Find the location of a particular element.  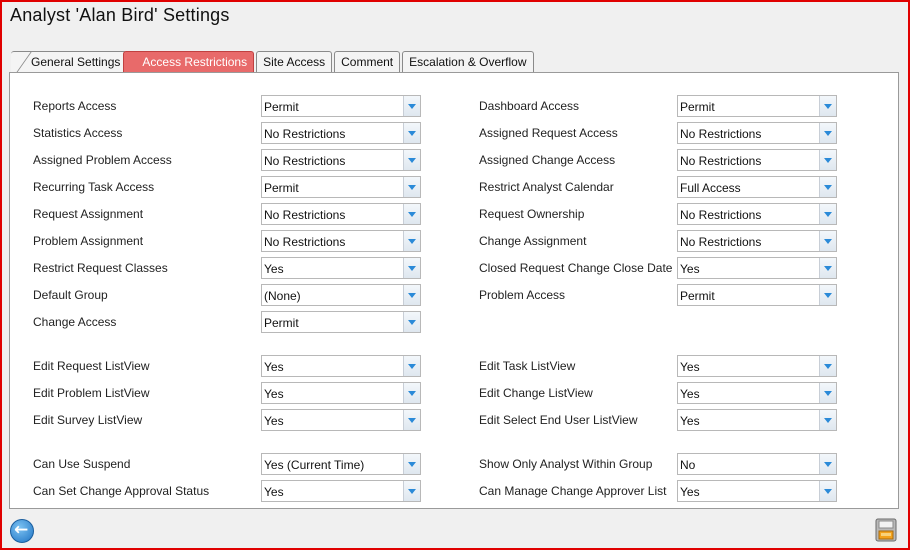

edit-problem-listview-select: Yes is located at coordinates (341, 393).